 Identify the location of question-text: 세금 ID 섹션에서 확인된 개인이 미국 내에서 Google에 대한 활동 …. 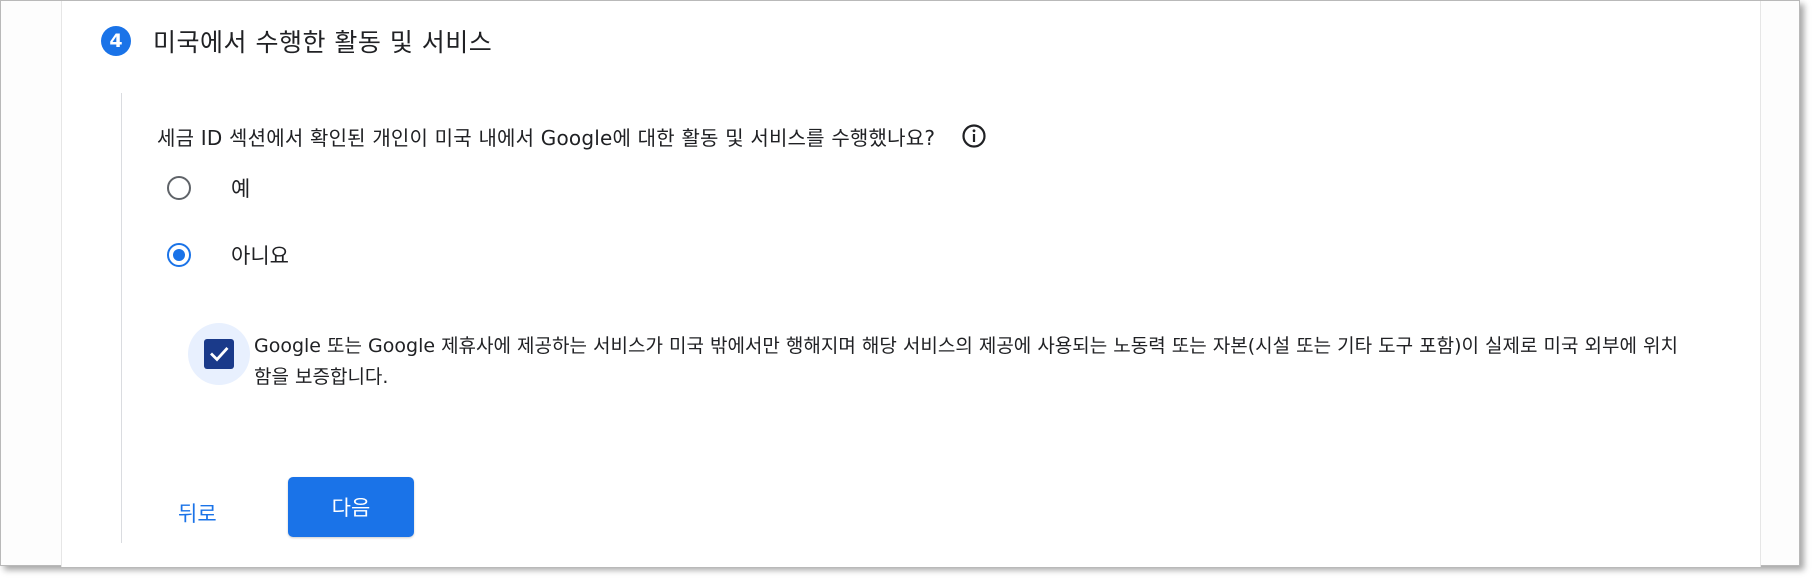
(546, 137).